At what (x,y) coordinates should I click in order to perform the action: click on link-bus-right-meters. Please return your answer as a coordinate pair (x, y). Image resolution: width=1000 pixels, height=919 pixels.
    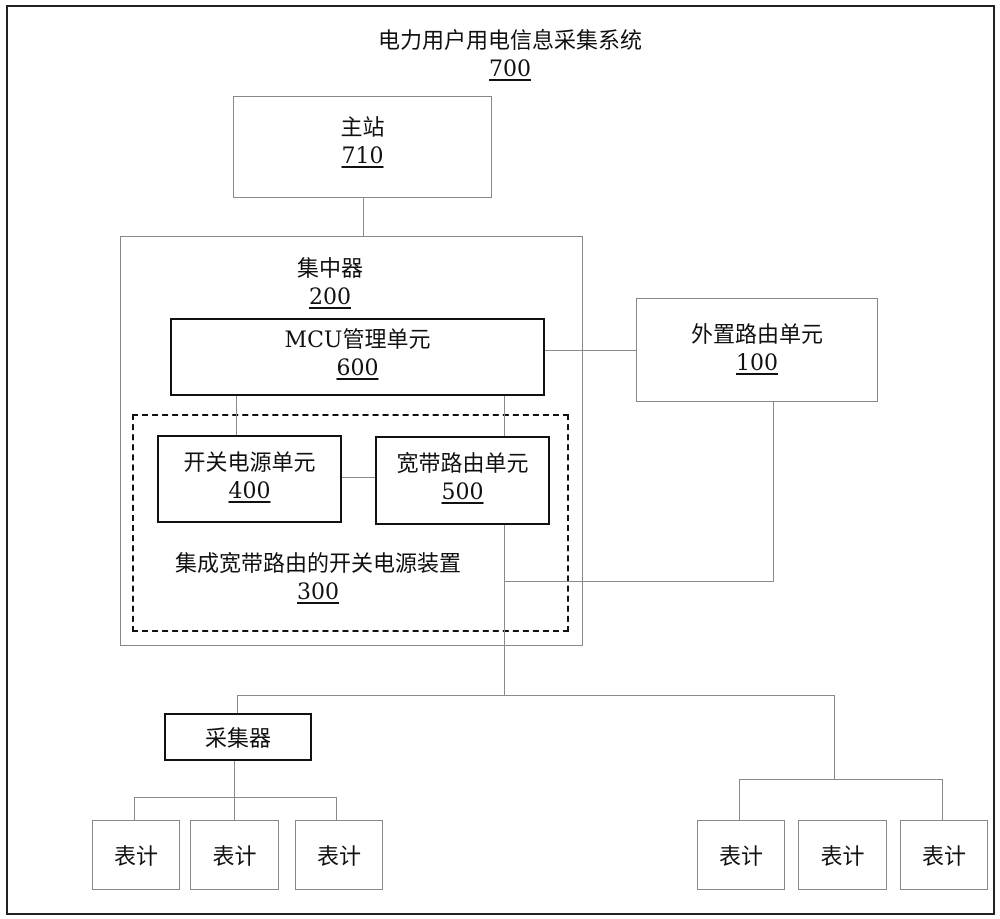
    Looking at the image, I should click on (834, 737).